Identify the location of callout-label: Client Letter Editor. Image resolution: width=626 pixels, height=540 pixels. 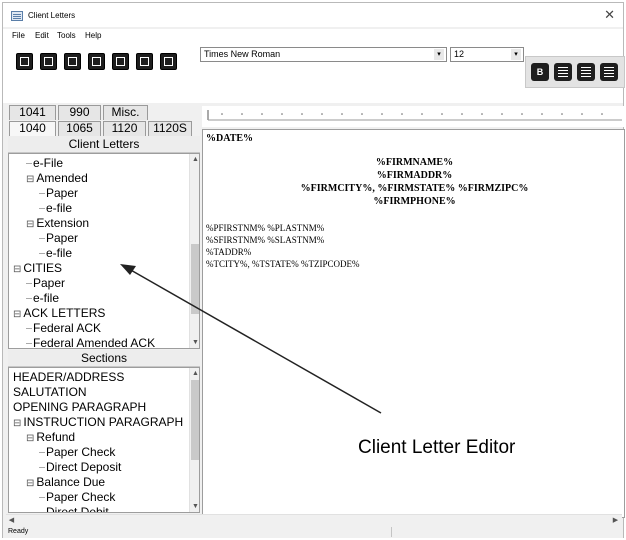
(437, 447).